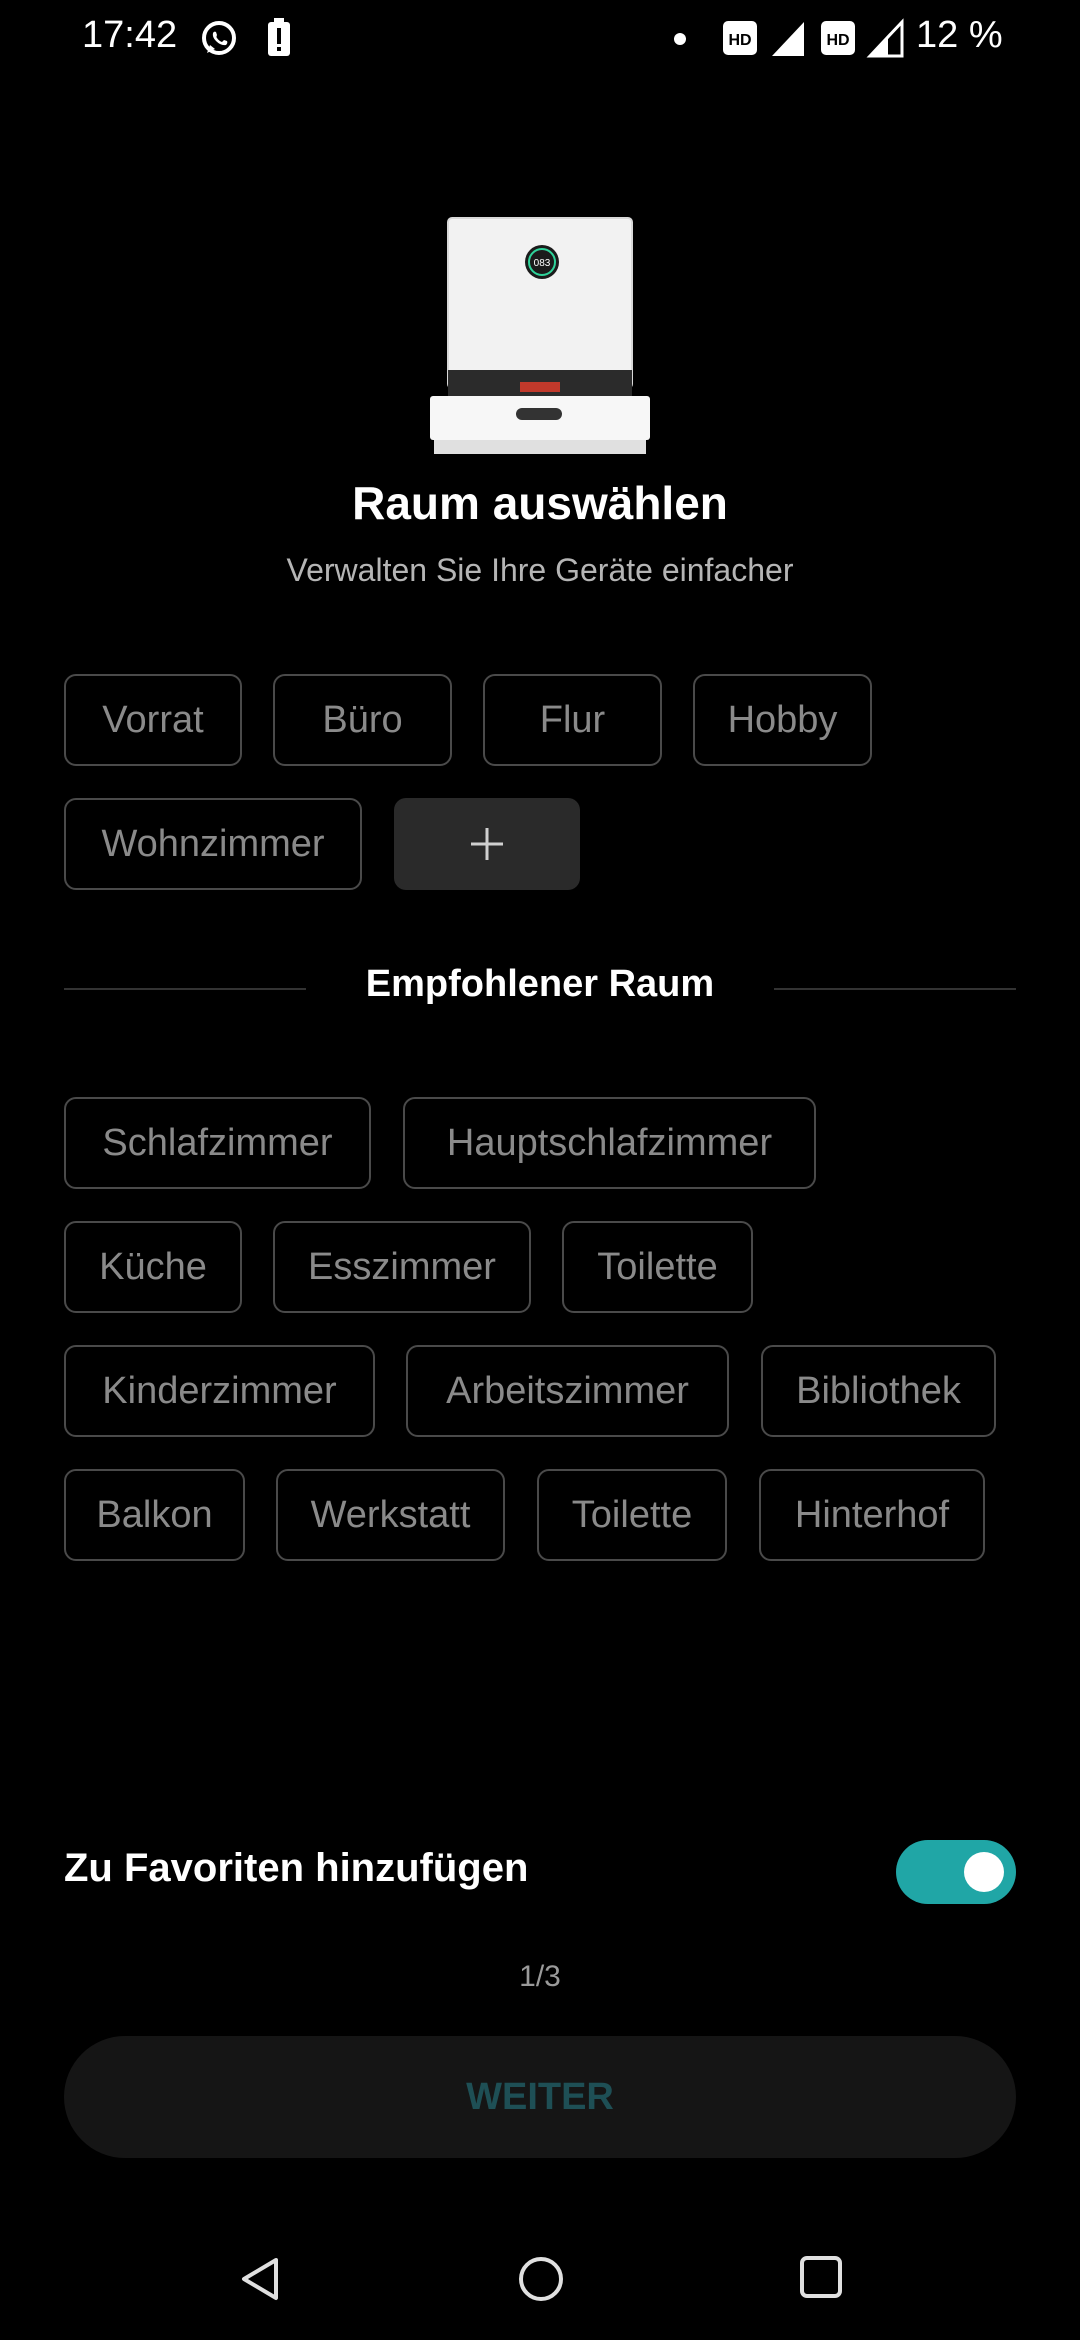 Image resolution: width=1080 pixels, height=2340 pixels. Describe the element at coordinates (279, 38) in the screenshot. I see `alert-icon` at that location.